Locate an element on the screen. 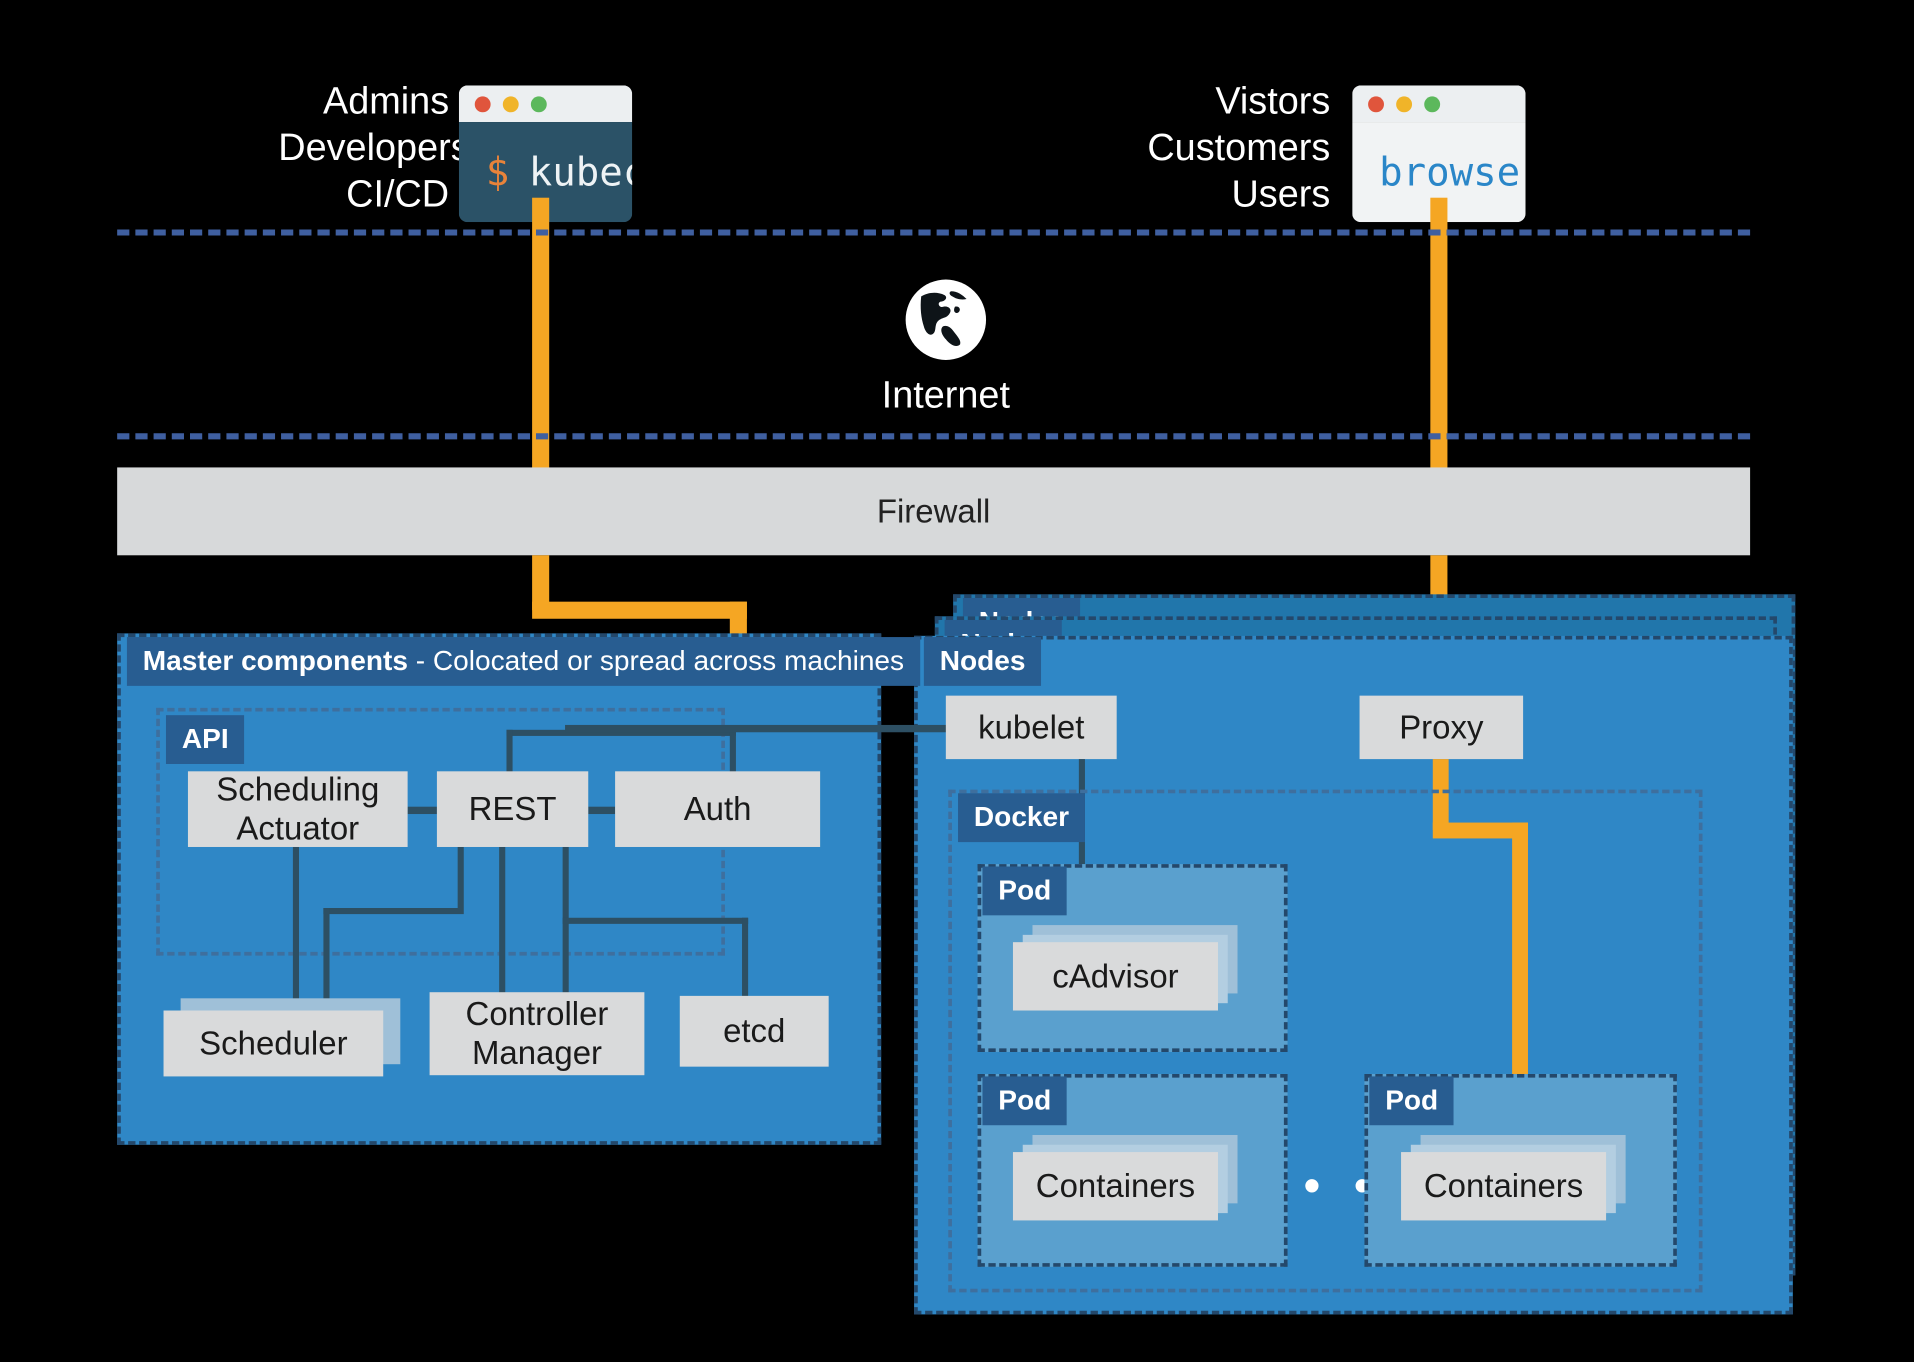  kubelet-box: kubelet is located at coordinates (1031, 727).